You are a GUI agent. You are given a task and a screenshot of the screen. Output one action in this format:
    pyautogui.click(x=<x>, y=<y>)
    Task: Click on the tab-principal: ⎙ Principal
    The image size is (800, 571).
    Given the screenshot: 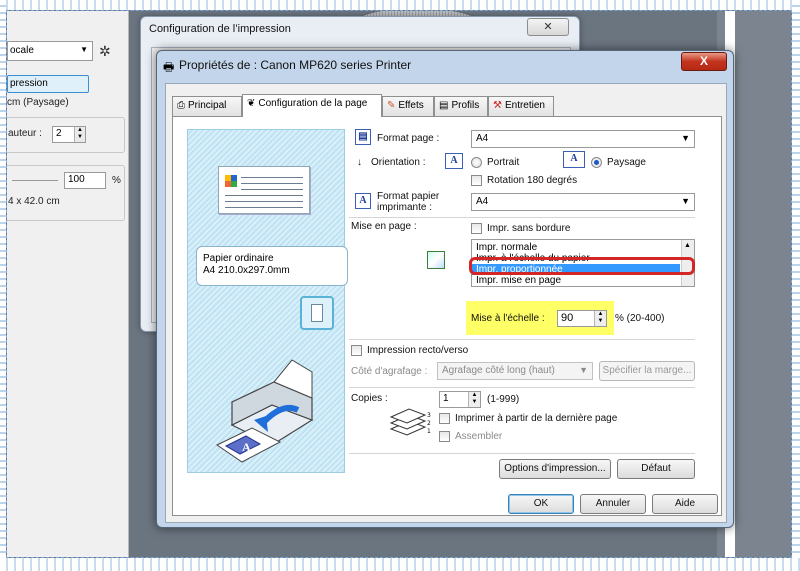 What is the action you would take?
    pyautogui.click(x=207, y=106)
    